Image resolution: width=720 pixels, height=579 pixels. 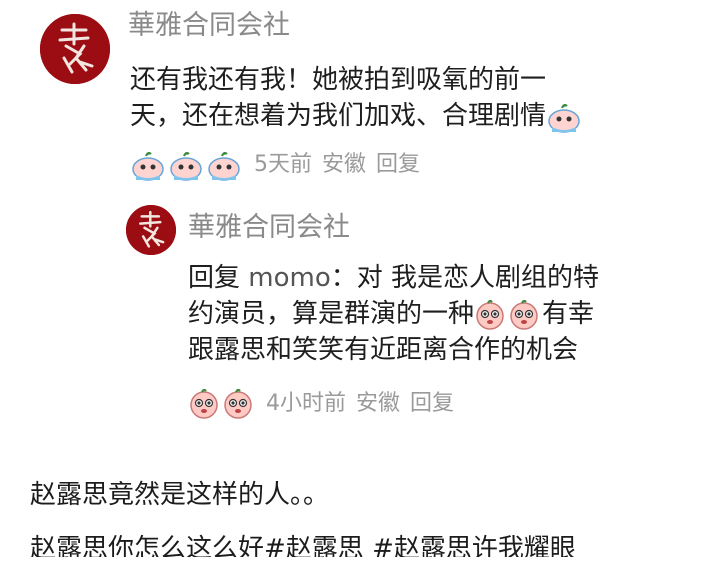 What do you see at coordinates (465, 278) in the screenshot?
I see `comment-line-text: ：对 我是恋人剧组的特` at bounding box center [465, 278].